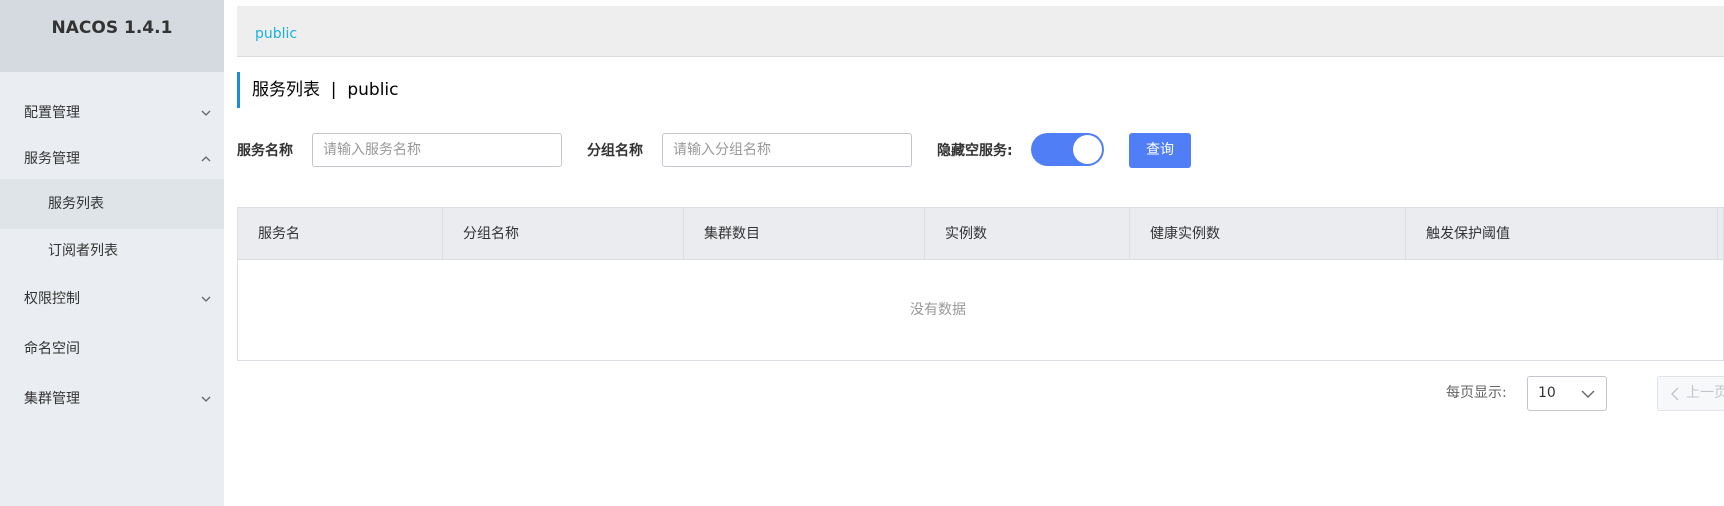 The width and height of the screenshot is (1724, 506). What do you see at coordinates (238, 90) in the screenshot?
I see `title-accent-bar` at bounding box center [238, 90].